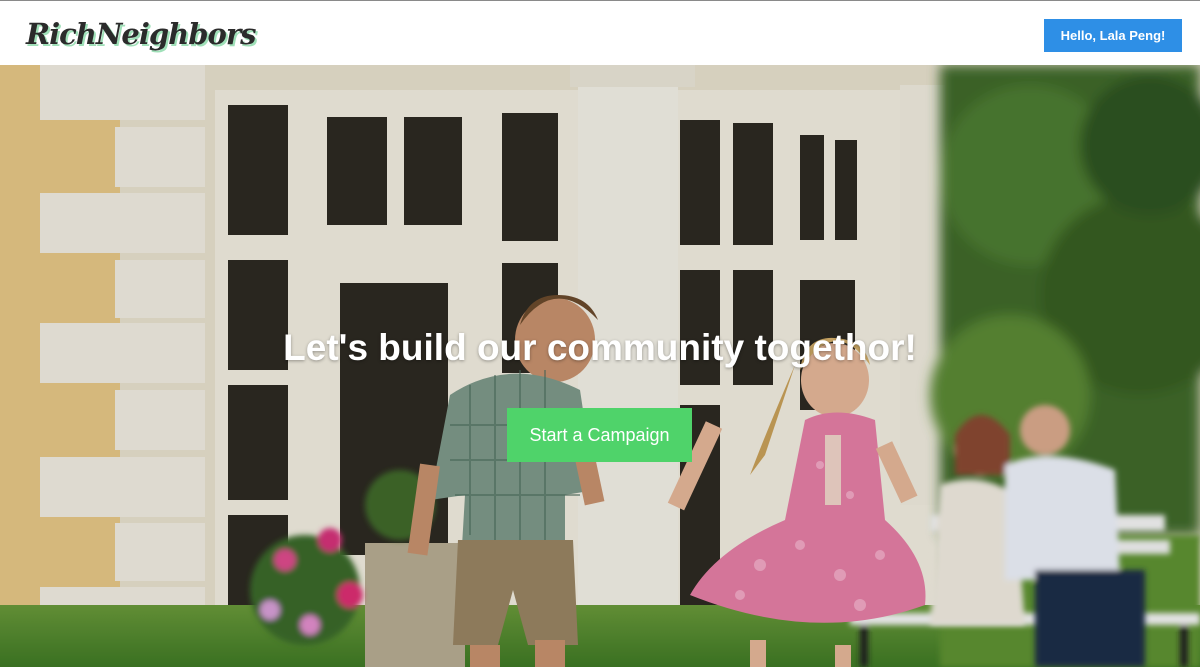 The height and width of the screenshot is (667, 1200). I want to click on top-navbar: RichNeighbors Hello, Lala Peng!, so click(600, 33).